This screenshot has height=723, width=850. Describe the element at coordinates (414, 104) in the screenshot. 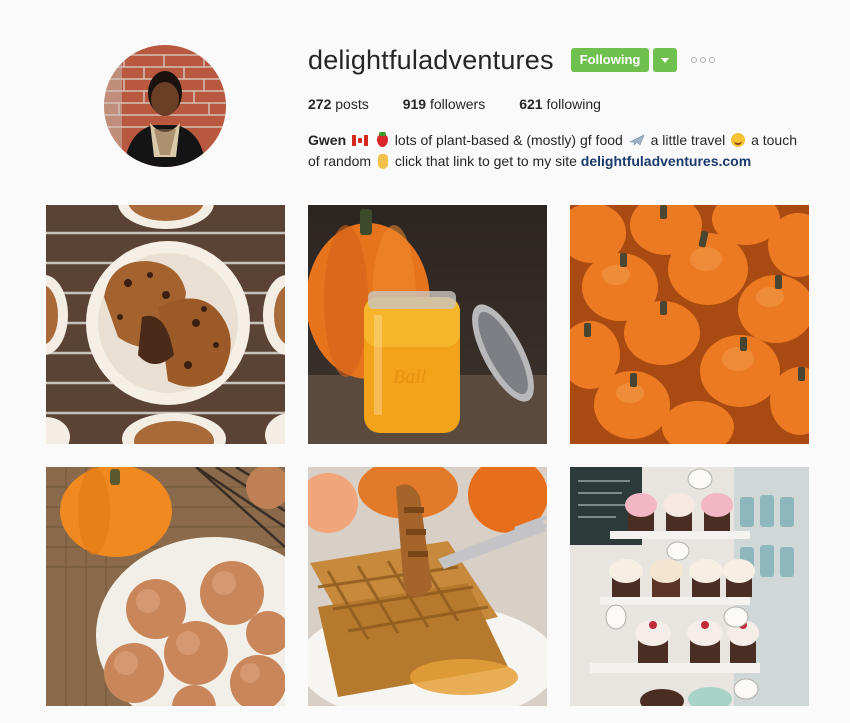

I see `followers-count: 919` at that location.